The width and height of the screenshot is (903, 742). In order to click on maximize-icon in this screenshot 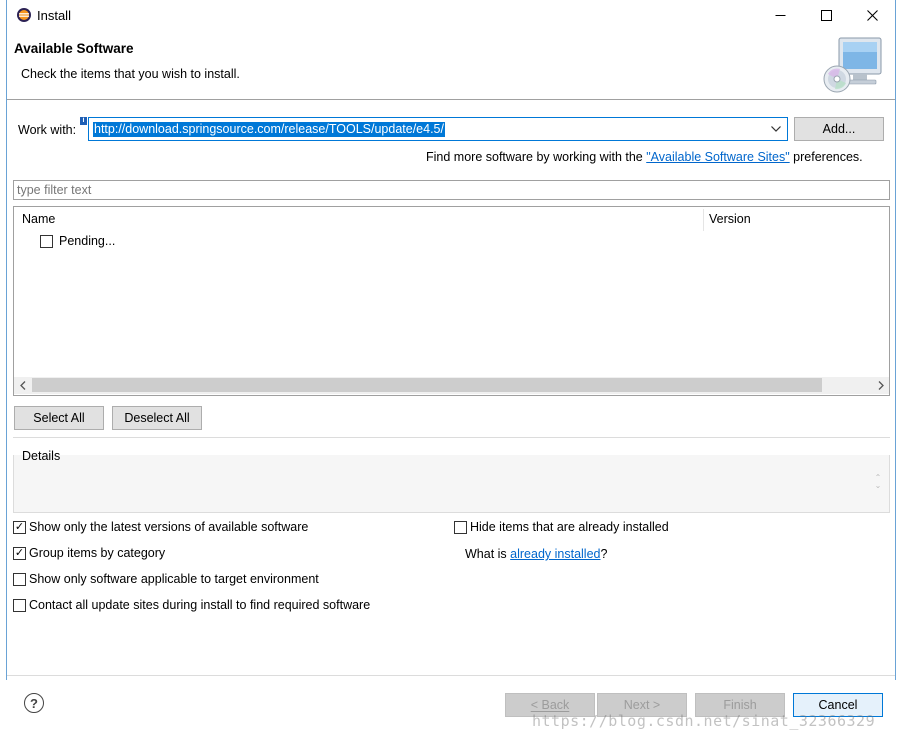, I will do `click(826, 15)`.